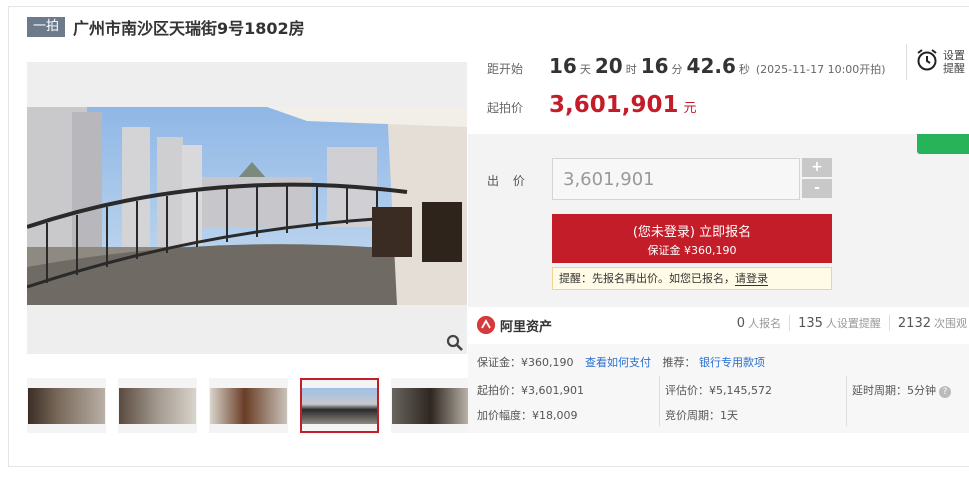  I want to click on signed-count: 0, so click(741, 323).